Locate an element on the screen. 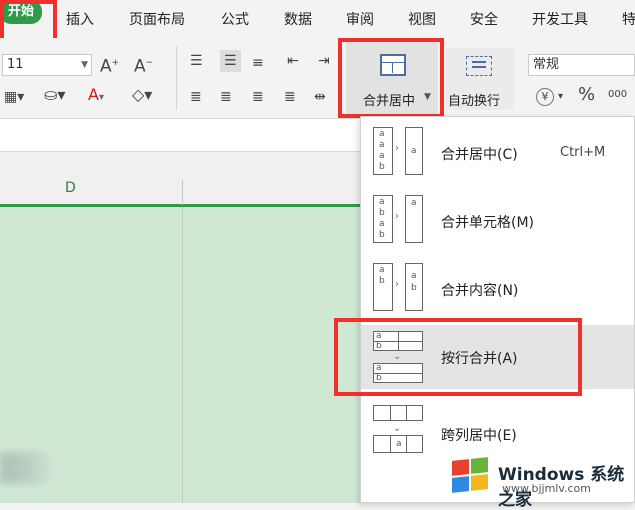  tab-security: 安全 is located at coordinates (484, 19).